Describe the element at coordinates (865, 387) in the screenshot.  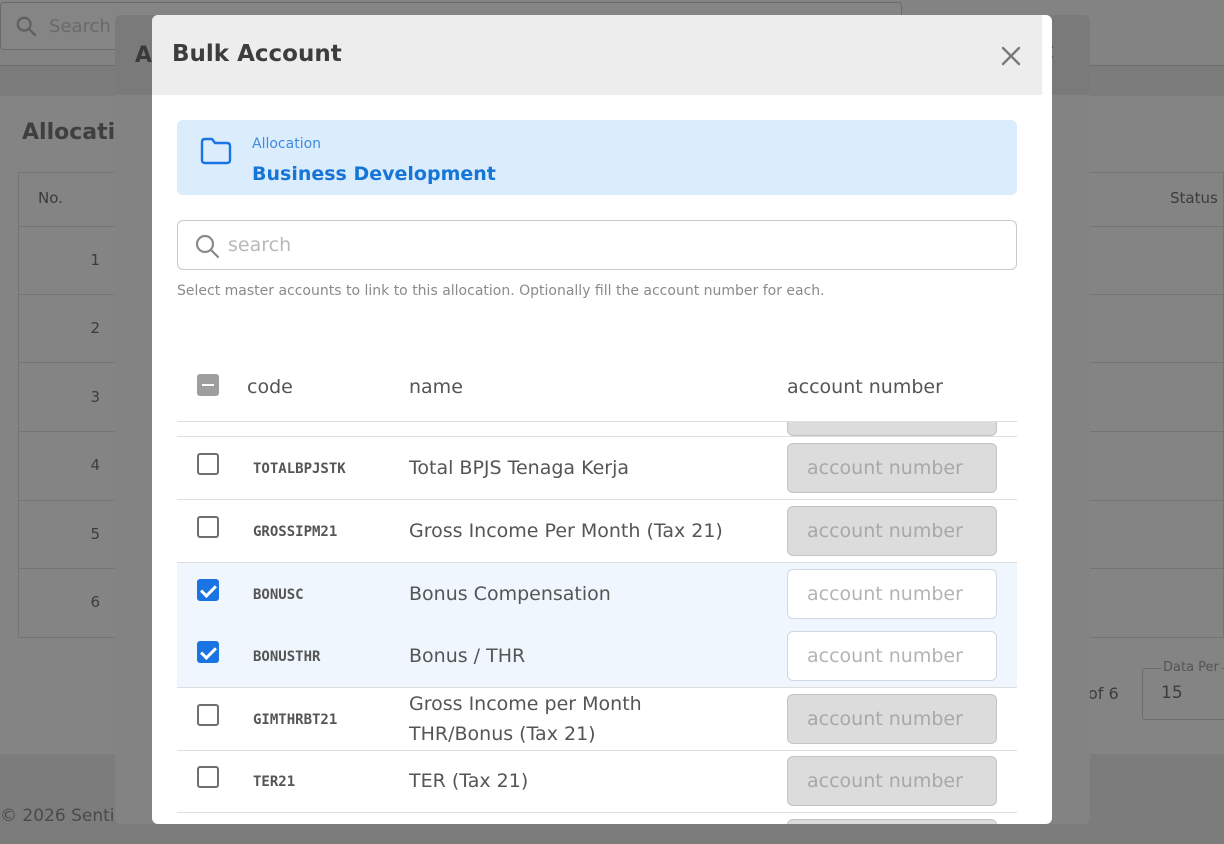
I see `column-header-account-number: account number` at that location.